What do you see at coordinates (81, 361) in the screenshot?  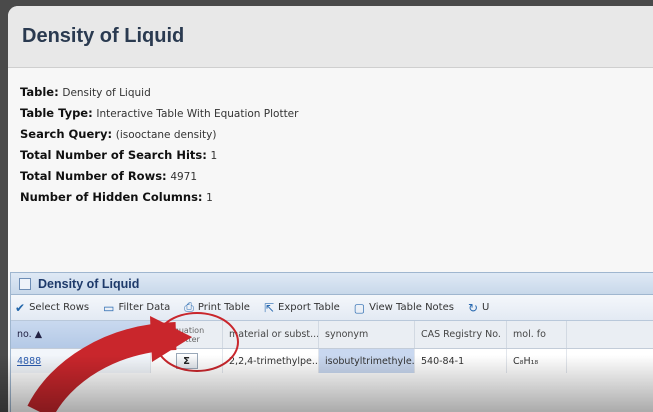 I see `cell-no: 4888` at bounding box center [81, 361].